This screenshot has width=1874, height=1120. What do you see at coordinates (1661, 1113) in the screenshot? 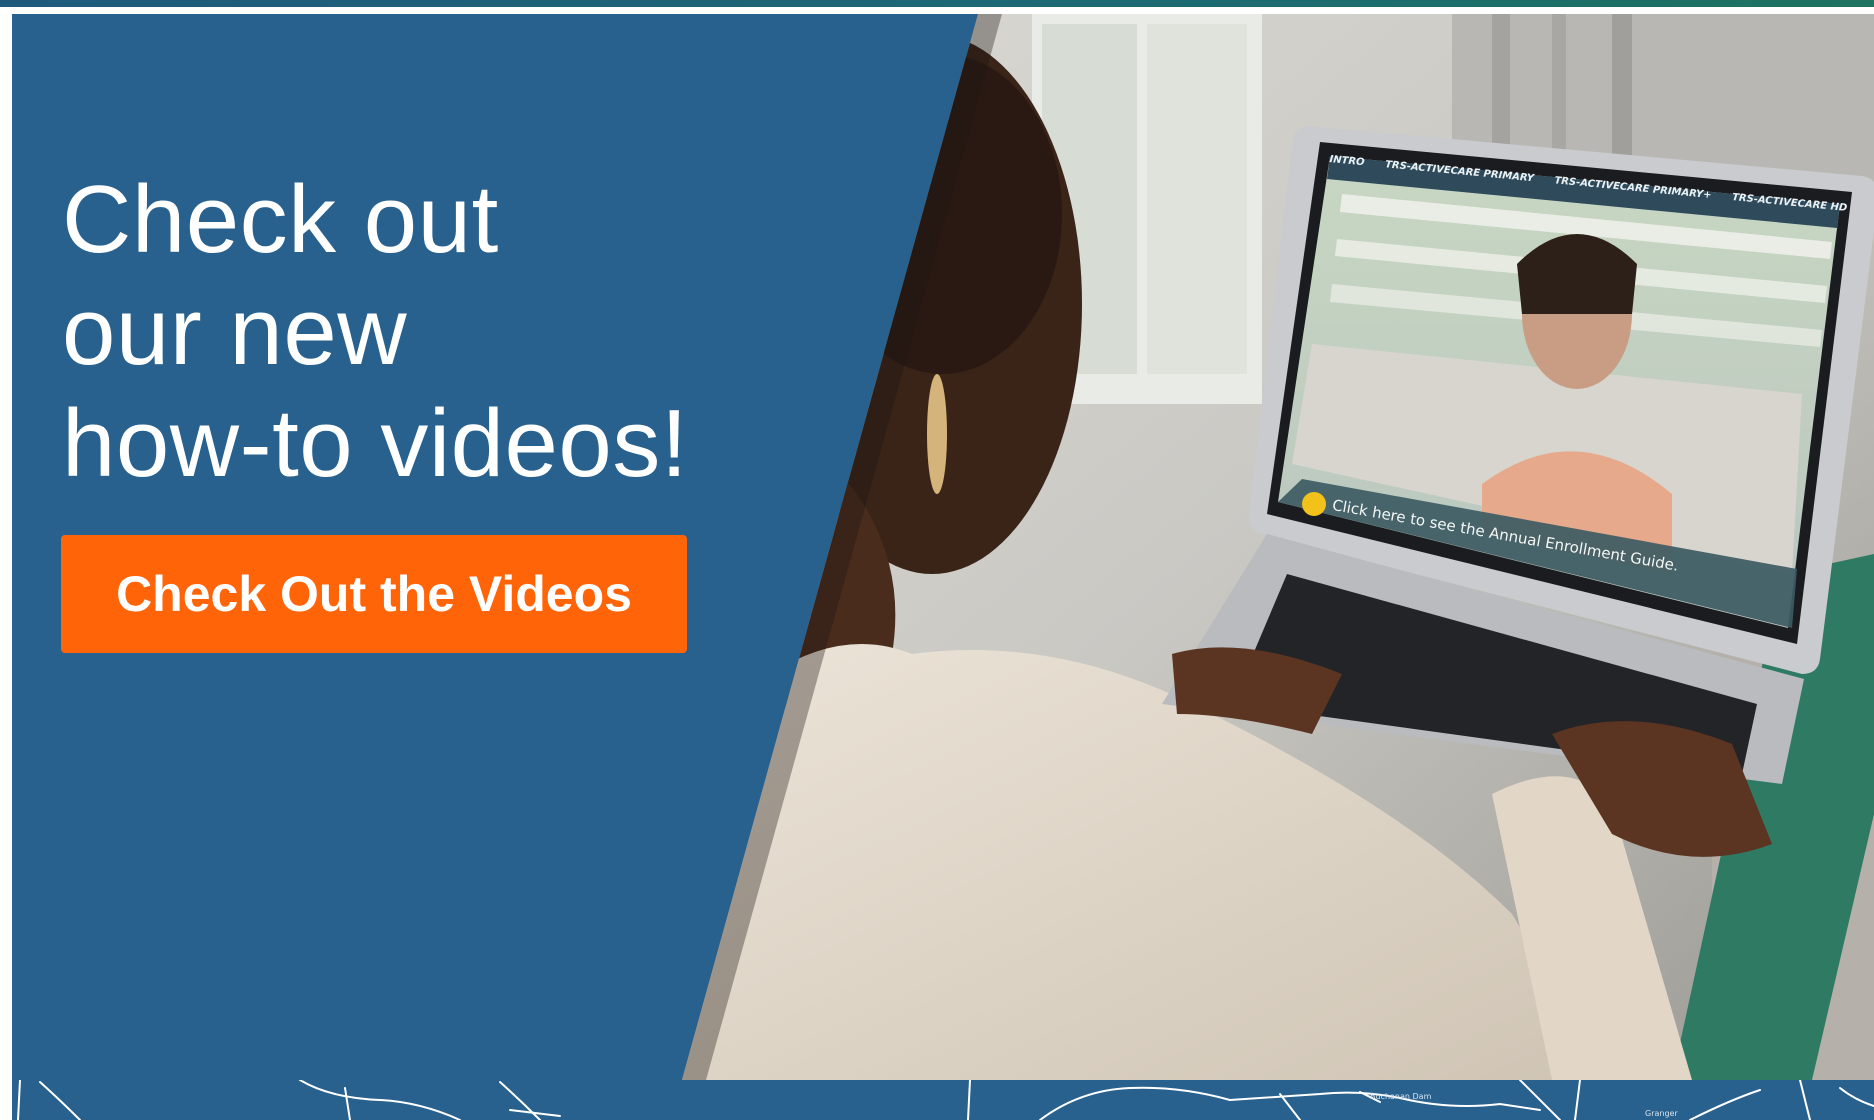
I see `map-label-granger: Granger` at bounding box center [1661, 1113].